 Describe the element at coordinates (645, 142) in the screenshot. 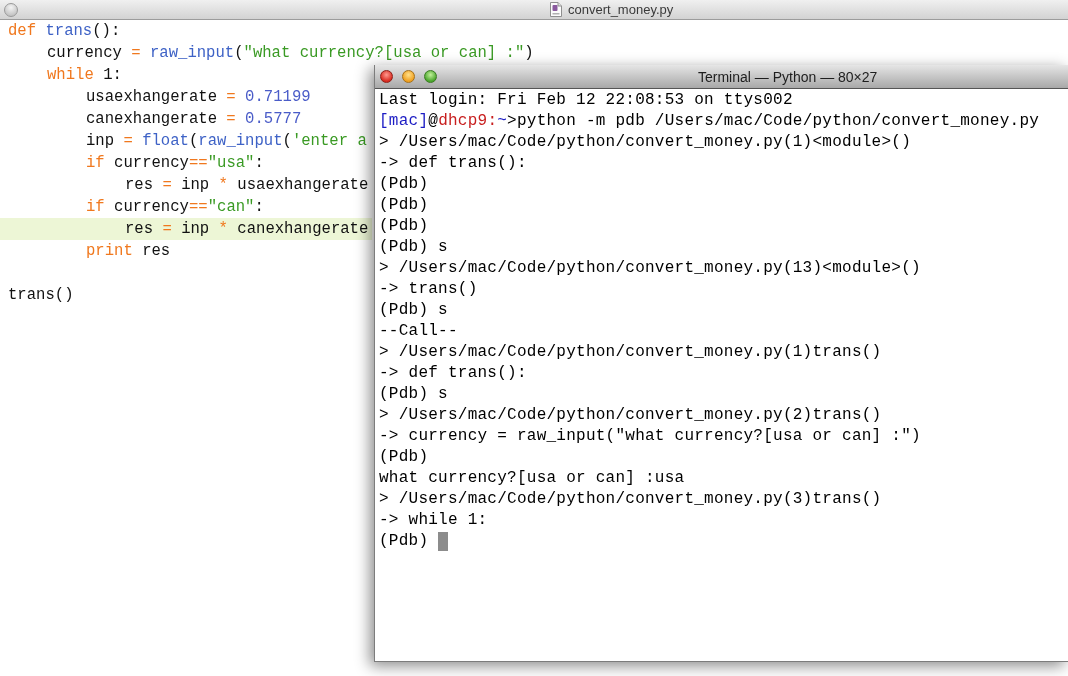

I see `terminal-line: > /Users/mac/Code/python/convert_money.py(1)<module>()` at that location.